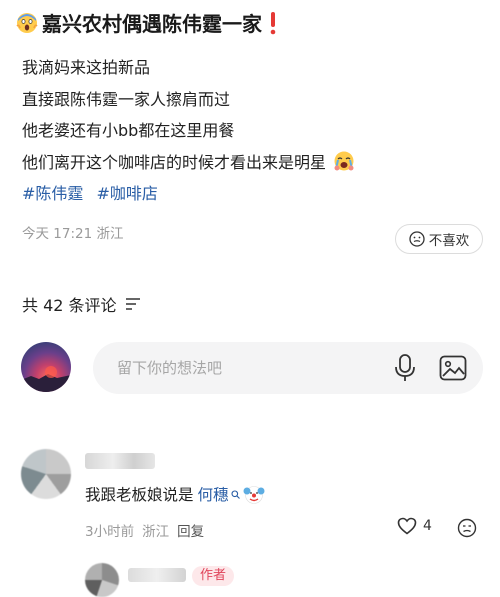  I want to click on hashtag-link: #陈伟霆, so click(52, 193).